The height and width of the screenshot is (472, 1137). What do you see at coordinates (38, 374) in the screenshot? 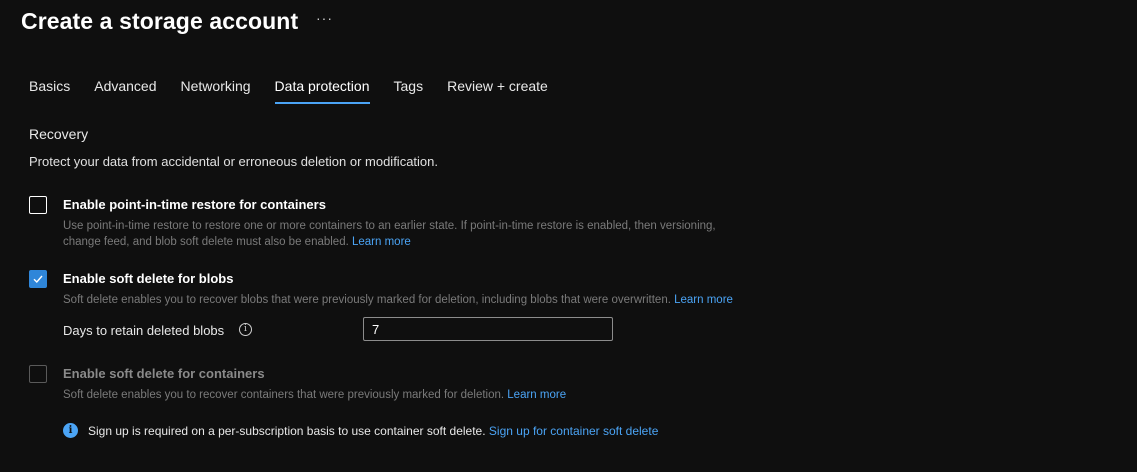
I see `soft-delete-containers-checkbox` at bounding box center [38, 374].